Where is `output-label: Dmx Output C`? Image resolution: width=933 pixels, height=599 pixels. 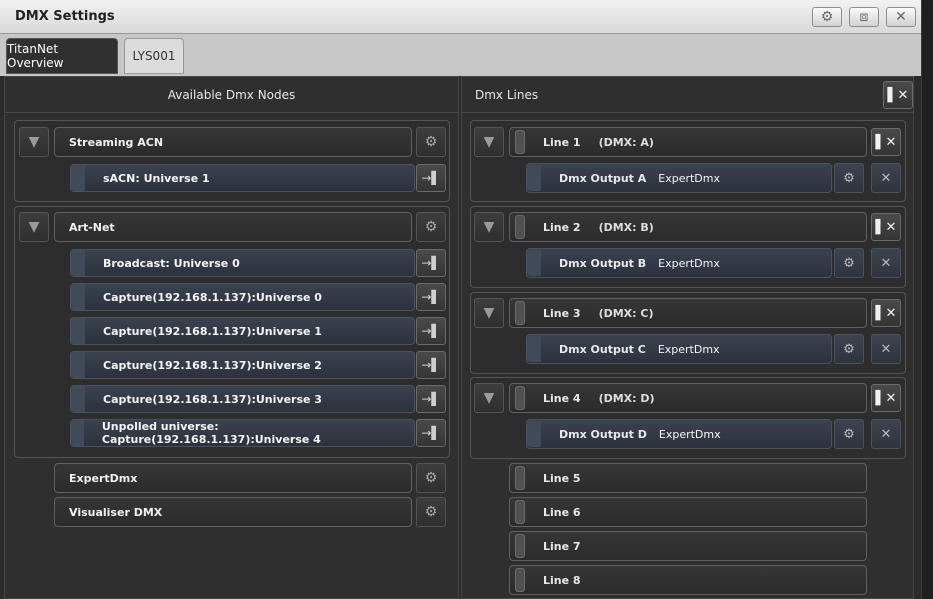 output-label: Dmx Output C is located at coordinates (602, 349).